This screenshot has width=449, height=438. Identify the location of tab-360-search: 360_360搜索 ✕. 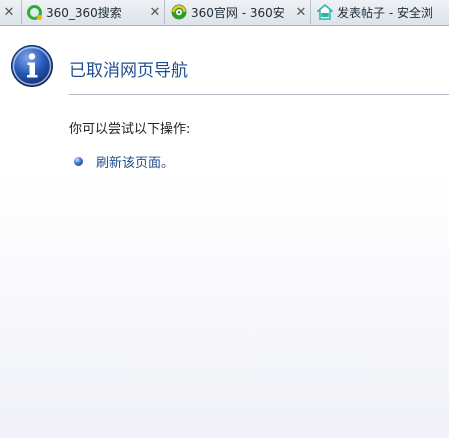
(93, 12).